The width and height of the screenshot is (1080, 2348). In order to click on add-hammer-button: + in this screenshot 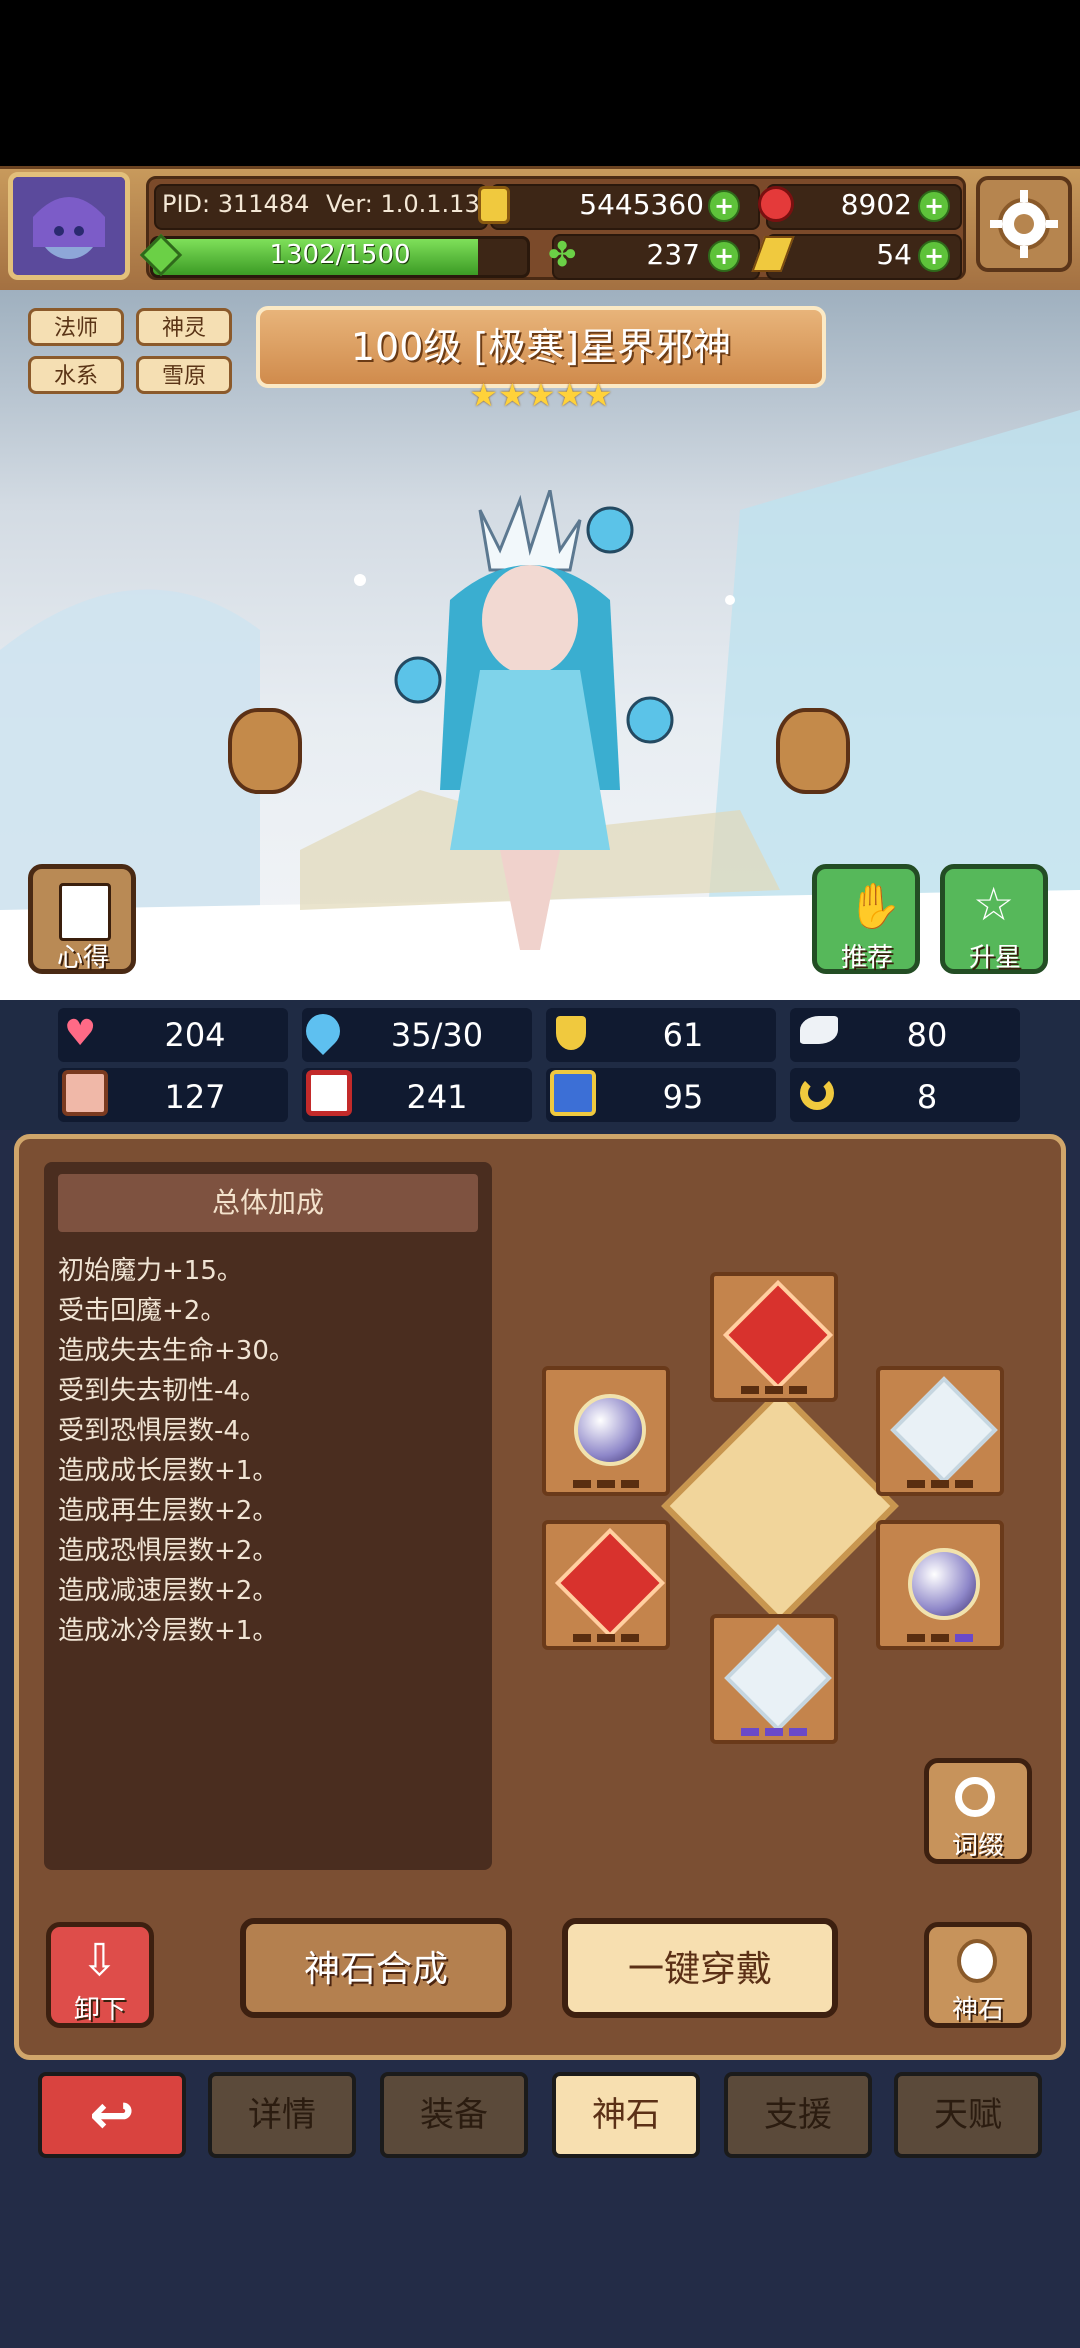, I will do `click(934, 256)`.